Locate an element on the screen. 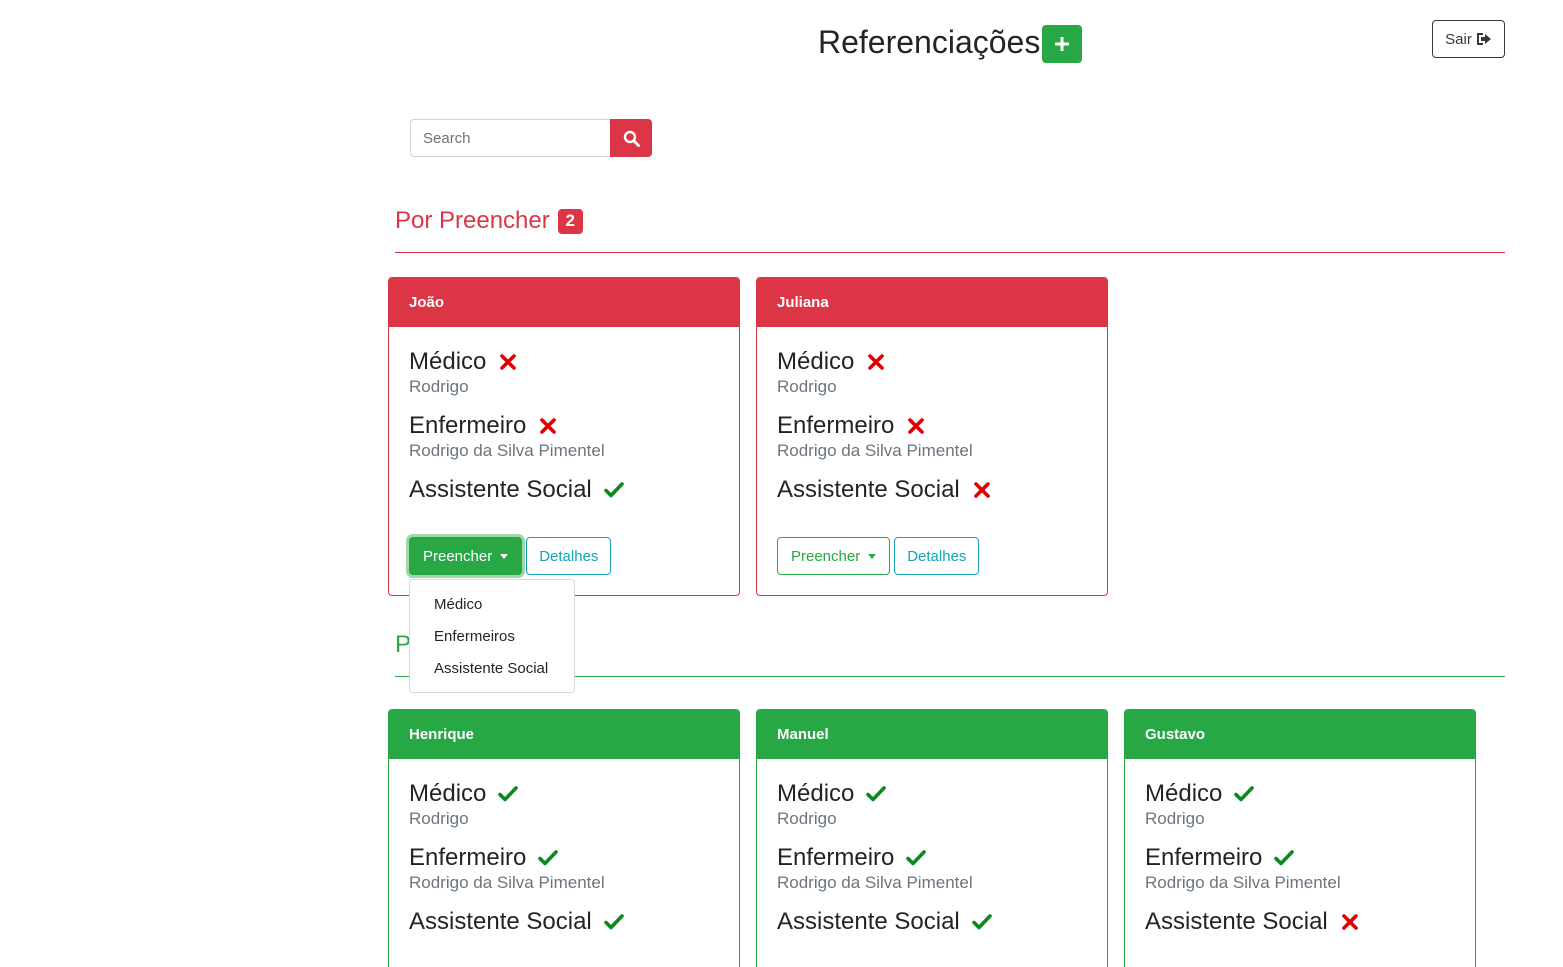 The image size is (1563, 967). fill-dropdown-menu: Médico Enfermeiros Assistente Social is located at coordinates (492, 636).